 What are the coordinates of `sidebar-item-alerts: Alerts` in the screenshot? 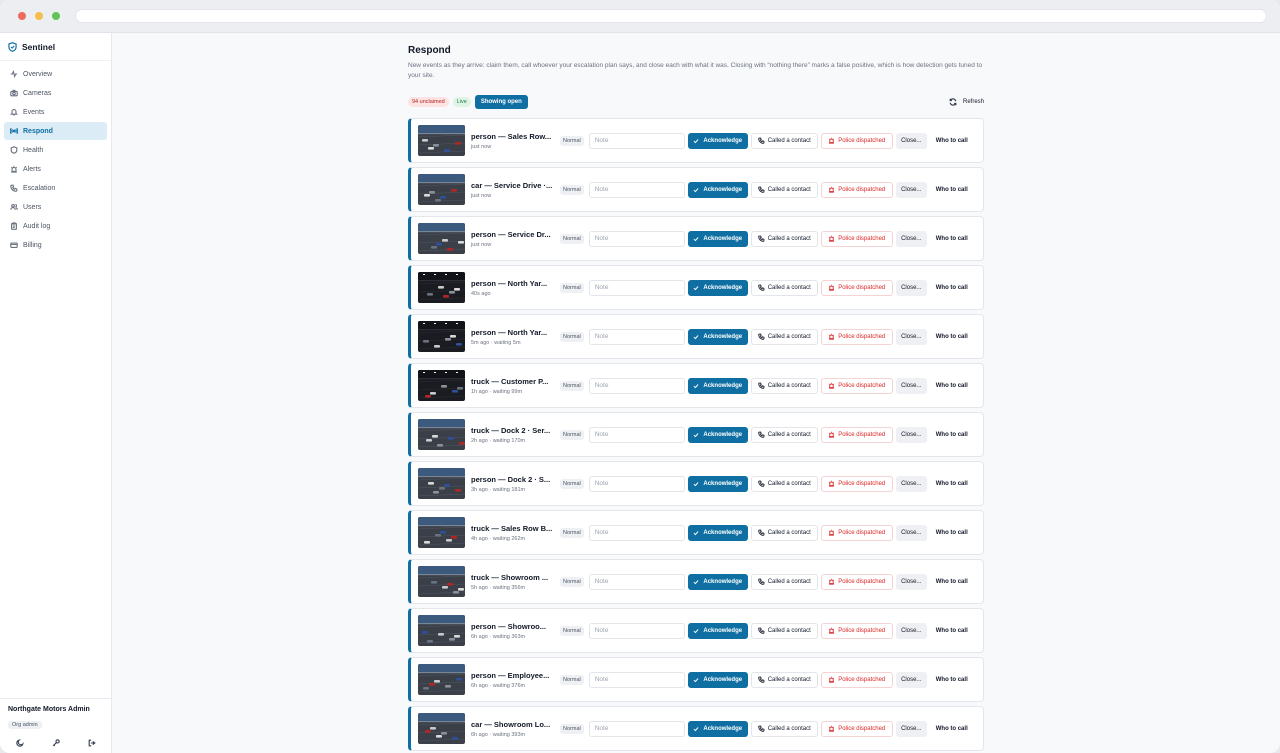 It's located at (55, 169).